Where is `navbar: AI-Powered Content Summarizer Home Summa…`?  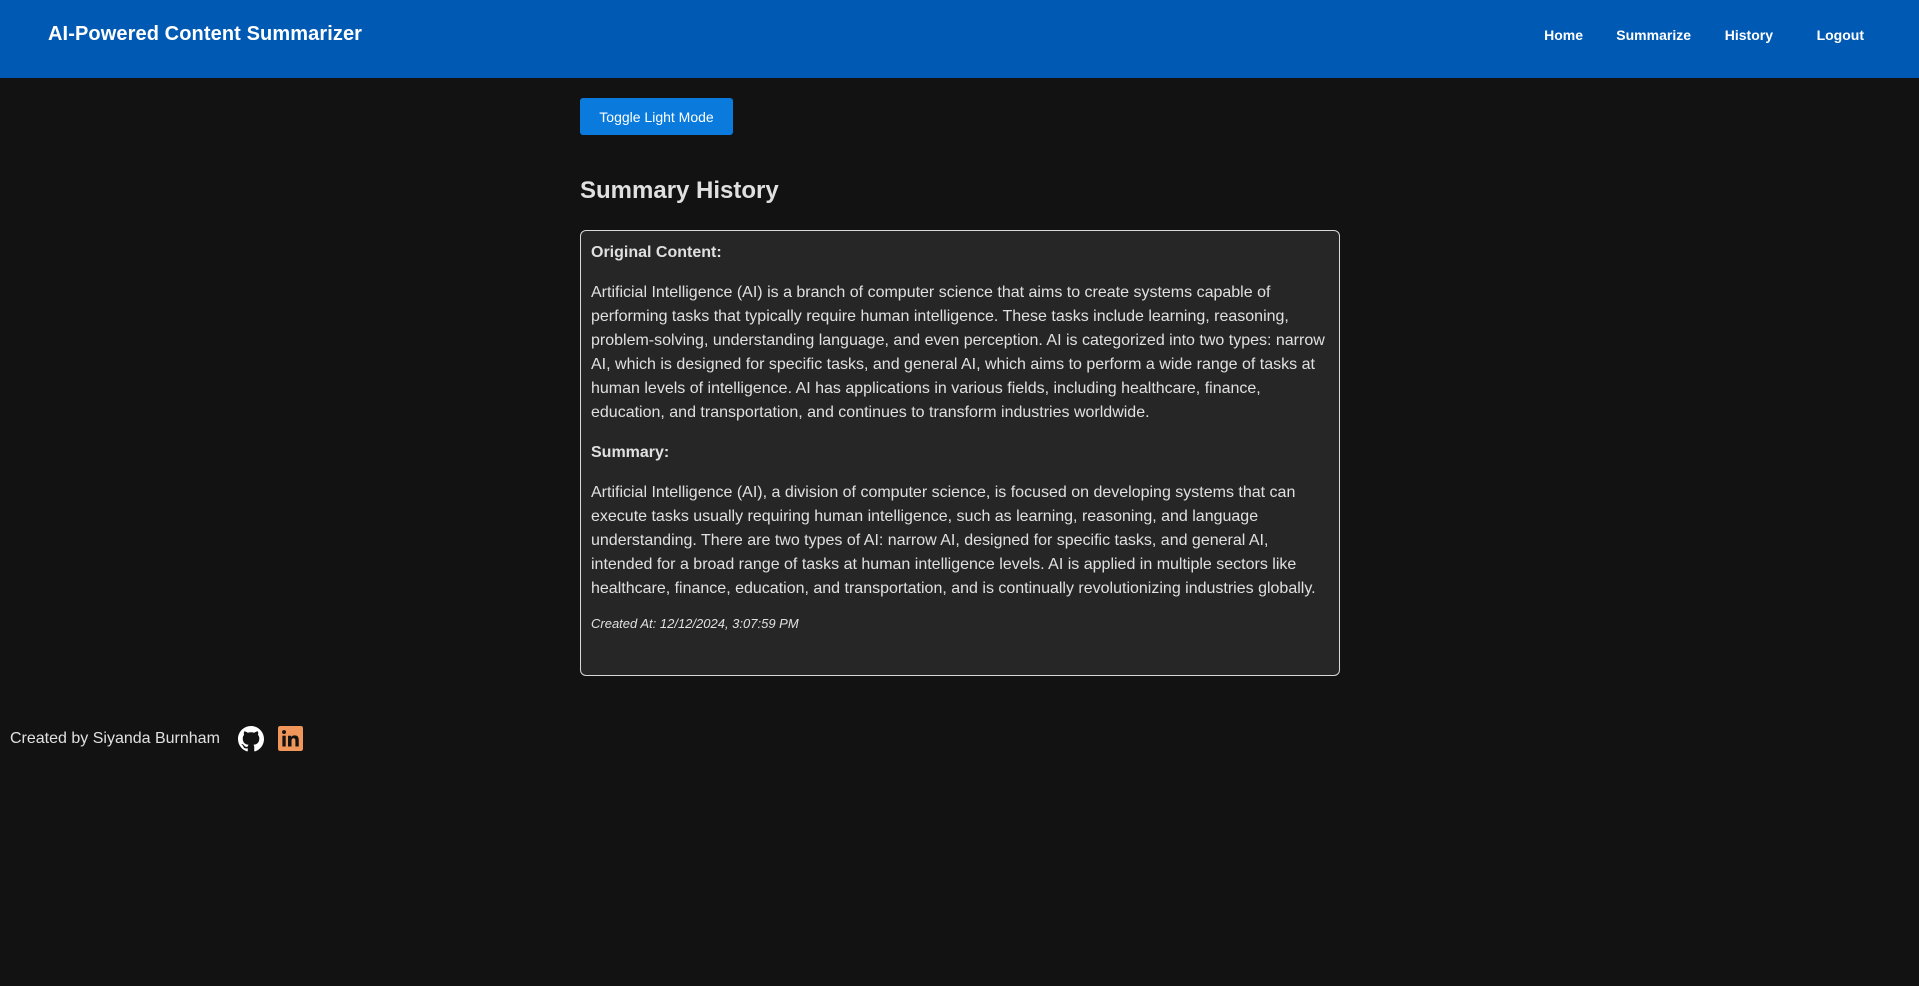 navbar: AI-Powered Content Summarizer Home Summa… is located at coordinates (959, 39).